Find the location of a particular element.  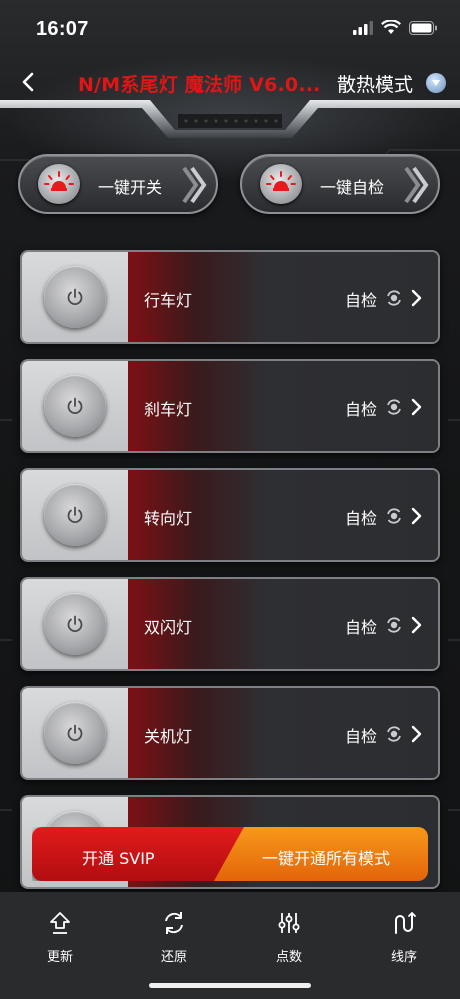

metal-bar-decoration is located at coordinates (230, 119).